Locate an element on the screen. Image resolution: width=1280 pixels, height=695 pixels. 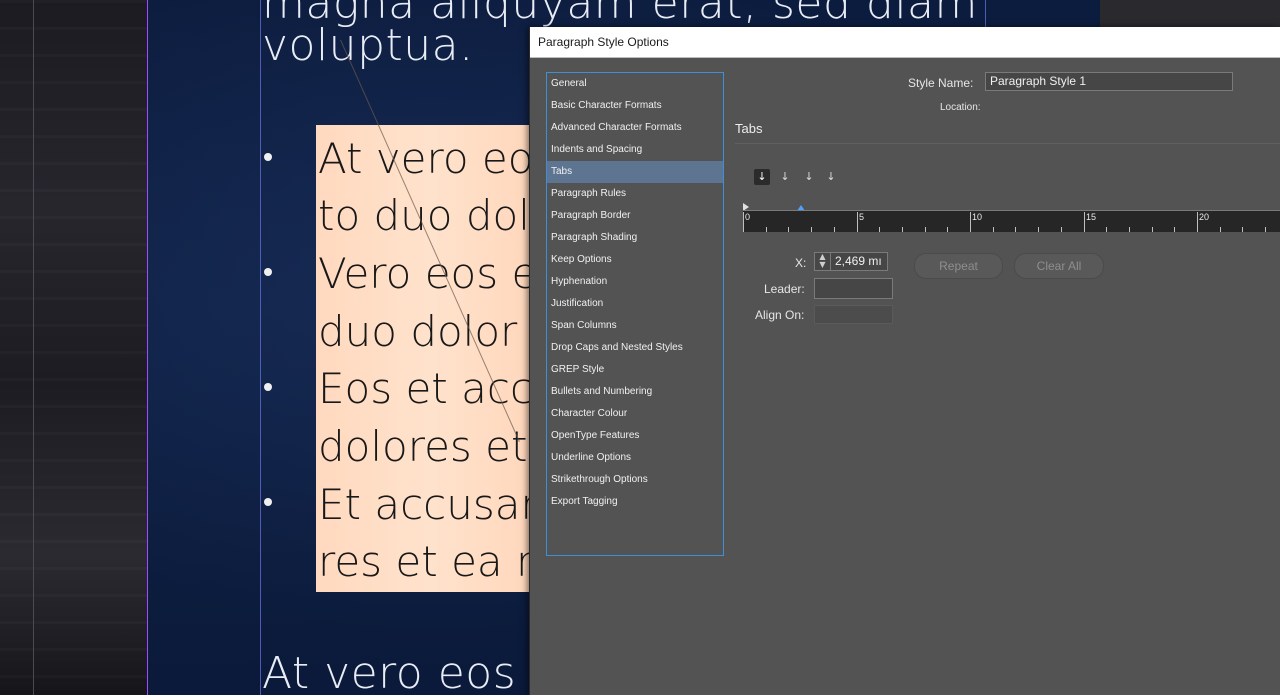
sidebar-item-character-colour: Character Colour is located at coordinates (635, 414).